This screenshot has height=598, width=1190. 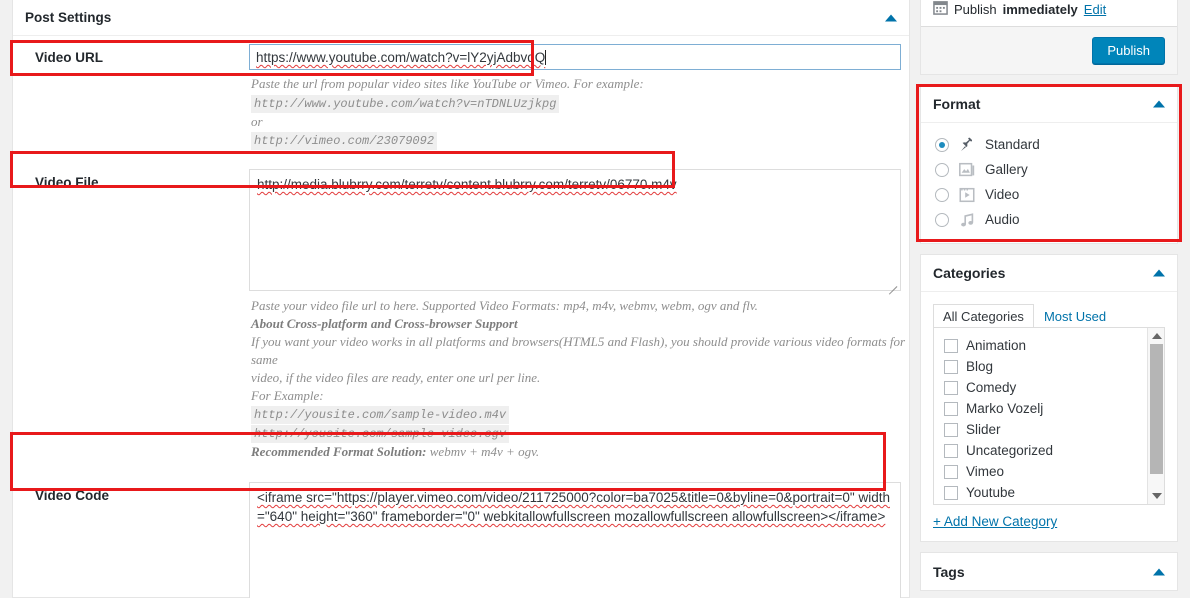 What do you see at coordinates (1054, 408) in the screenshot?
I see `category-item-marko-vozelj: Marko Vozelj` at bounding box center [1054, 408].